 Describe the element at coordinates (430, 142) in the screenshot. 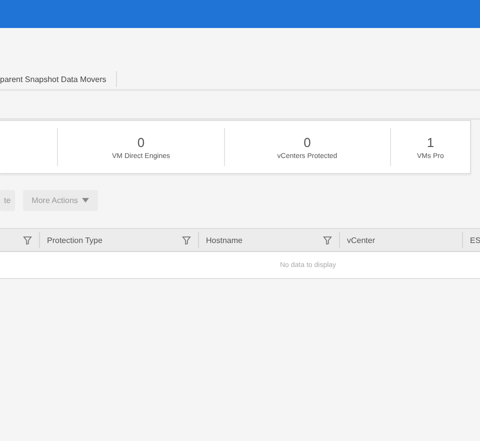

I see `stat-value: 1` at that location.